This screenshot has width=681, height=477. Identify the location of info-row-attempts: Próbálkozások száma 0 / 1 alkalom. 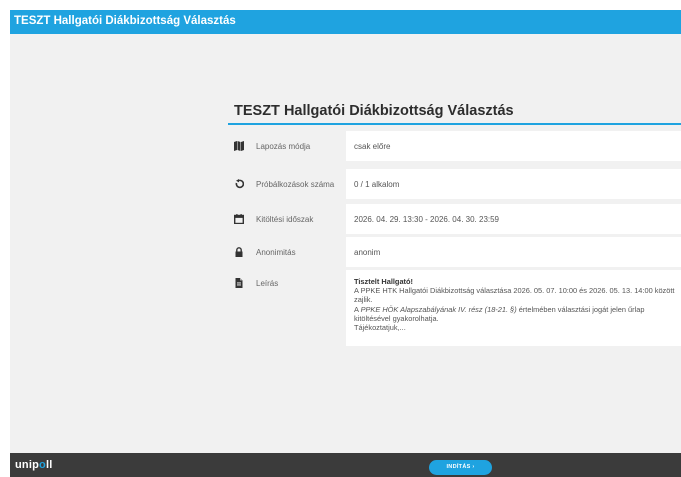
(454, 184).